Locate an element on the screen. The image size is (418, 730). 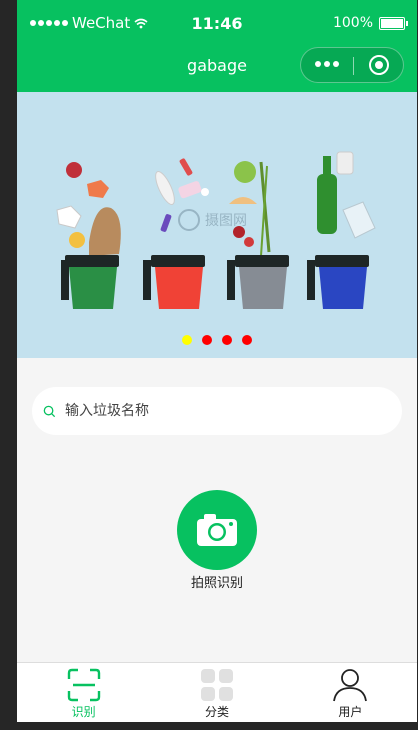
search-icon is located at coordinates (49, 411).